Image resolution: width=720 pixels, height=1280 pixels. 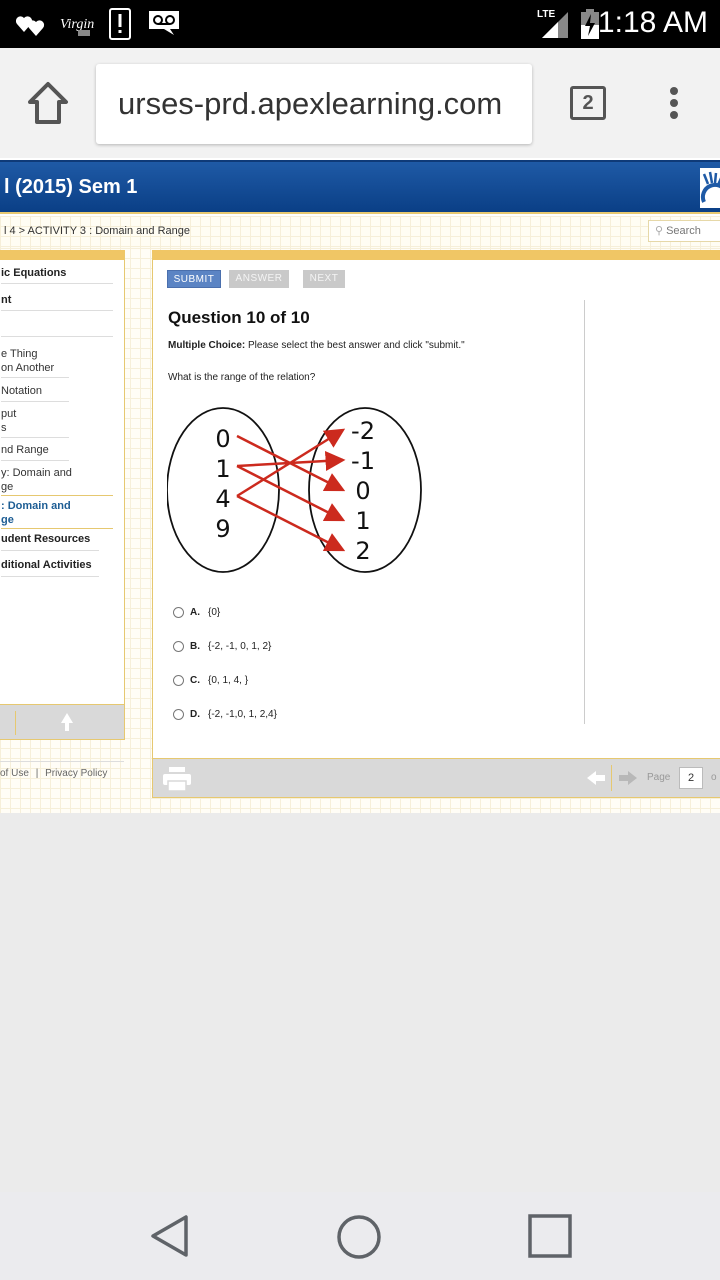 What do you see at coordinates (36, 513) in the screenshot?
I see `sidebar-item-current: : Domain and ge` at bounding box center [36, 513].